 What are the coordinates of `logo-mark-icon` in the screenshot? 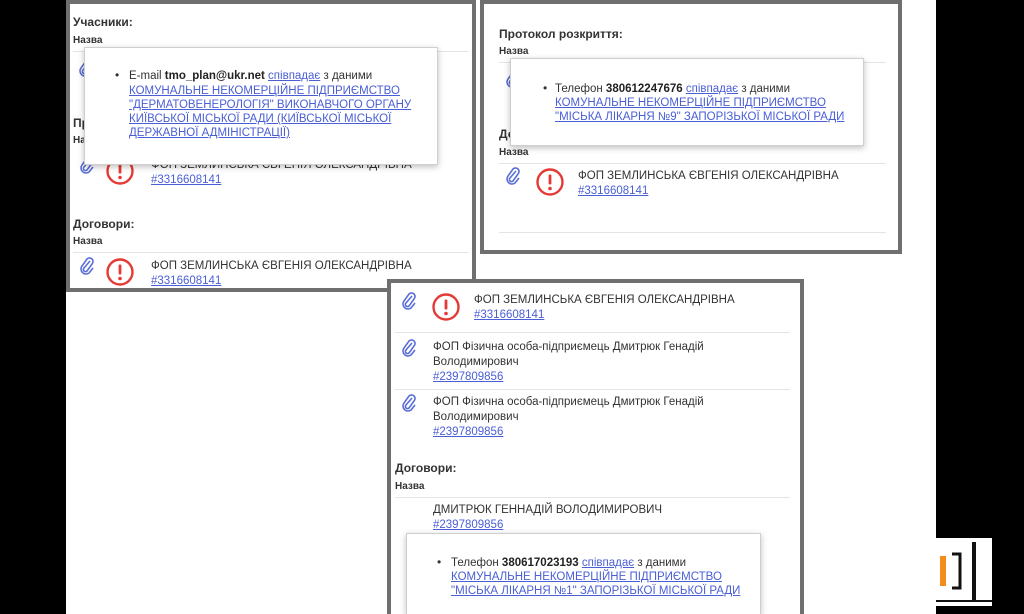 It's located at (964, 572).